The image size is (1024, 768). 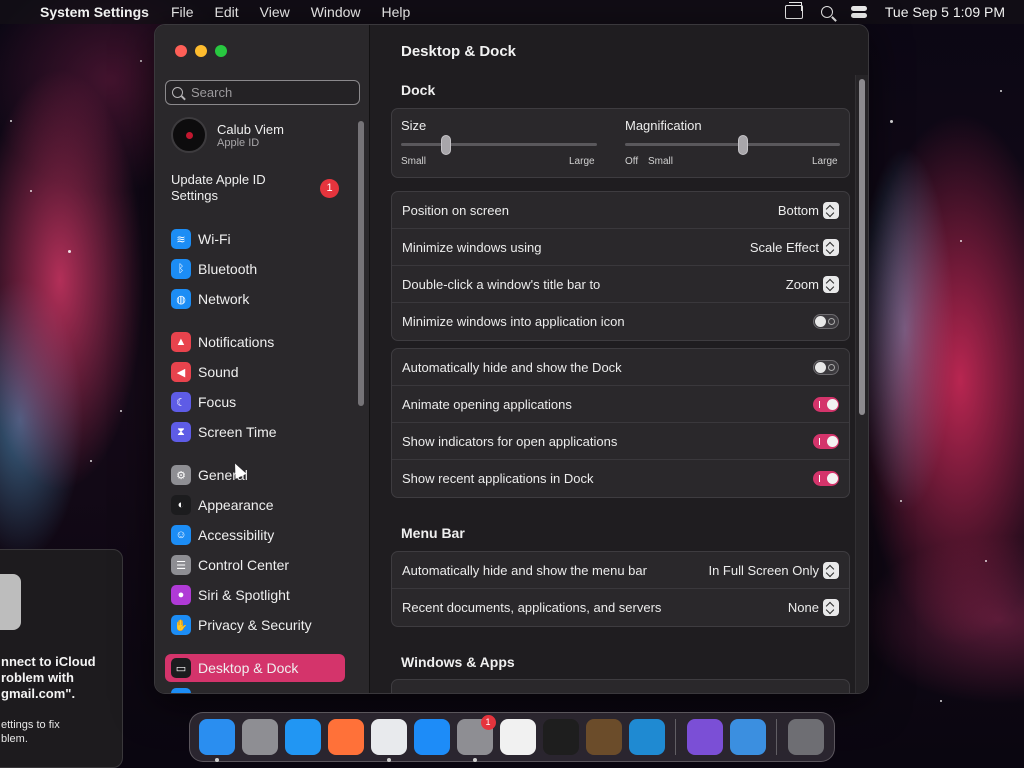 I want to click on sidebar-item-general: ⚙ General, so click(x=255, y=475).